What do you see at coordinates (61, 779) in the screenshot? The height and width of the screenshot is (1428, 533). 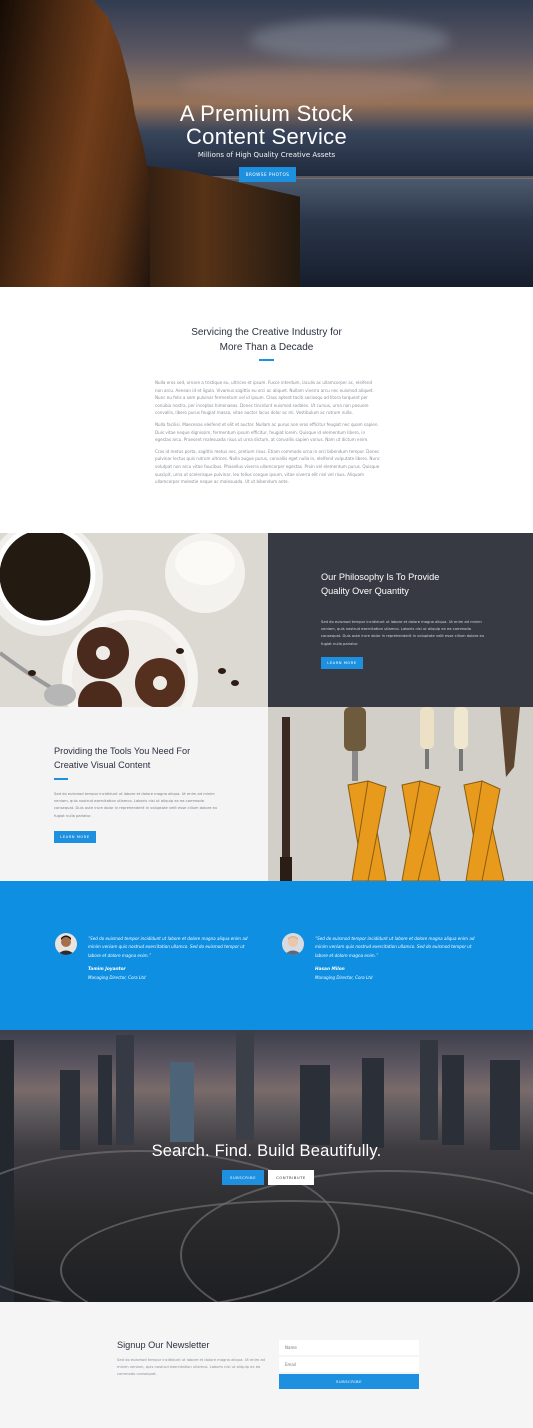 I see `tools-divider` at bounding box center [61, 779].